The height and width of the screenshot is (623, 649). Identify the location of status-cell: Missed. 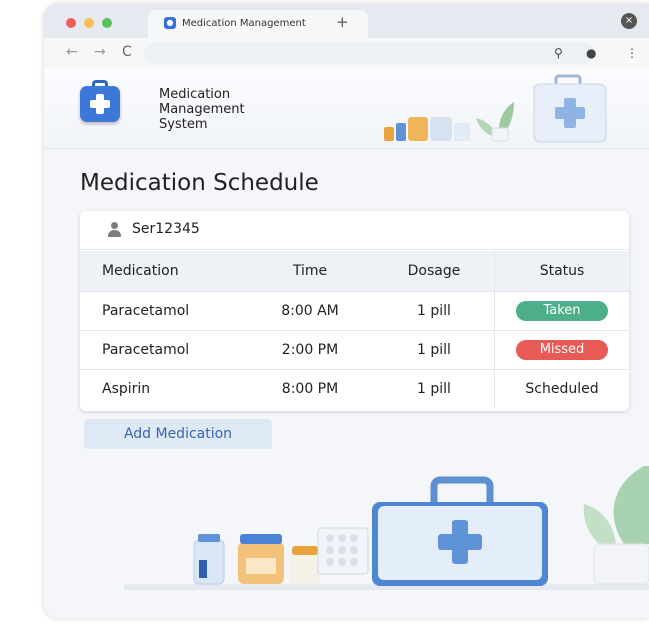
(561, 349).